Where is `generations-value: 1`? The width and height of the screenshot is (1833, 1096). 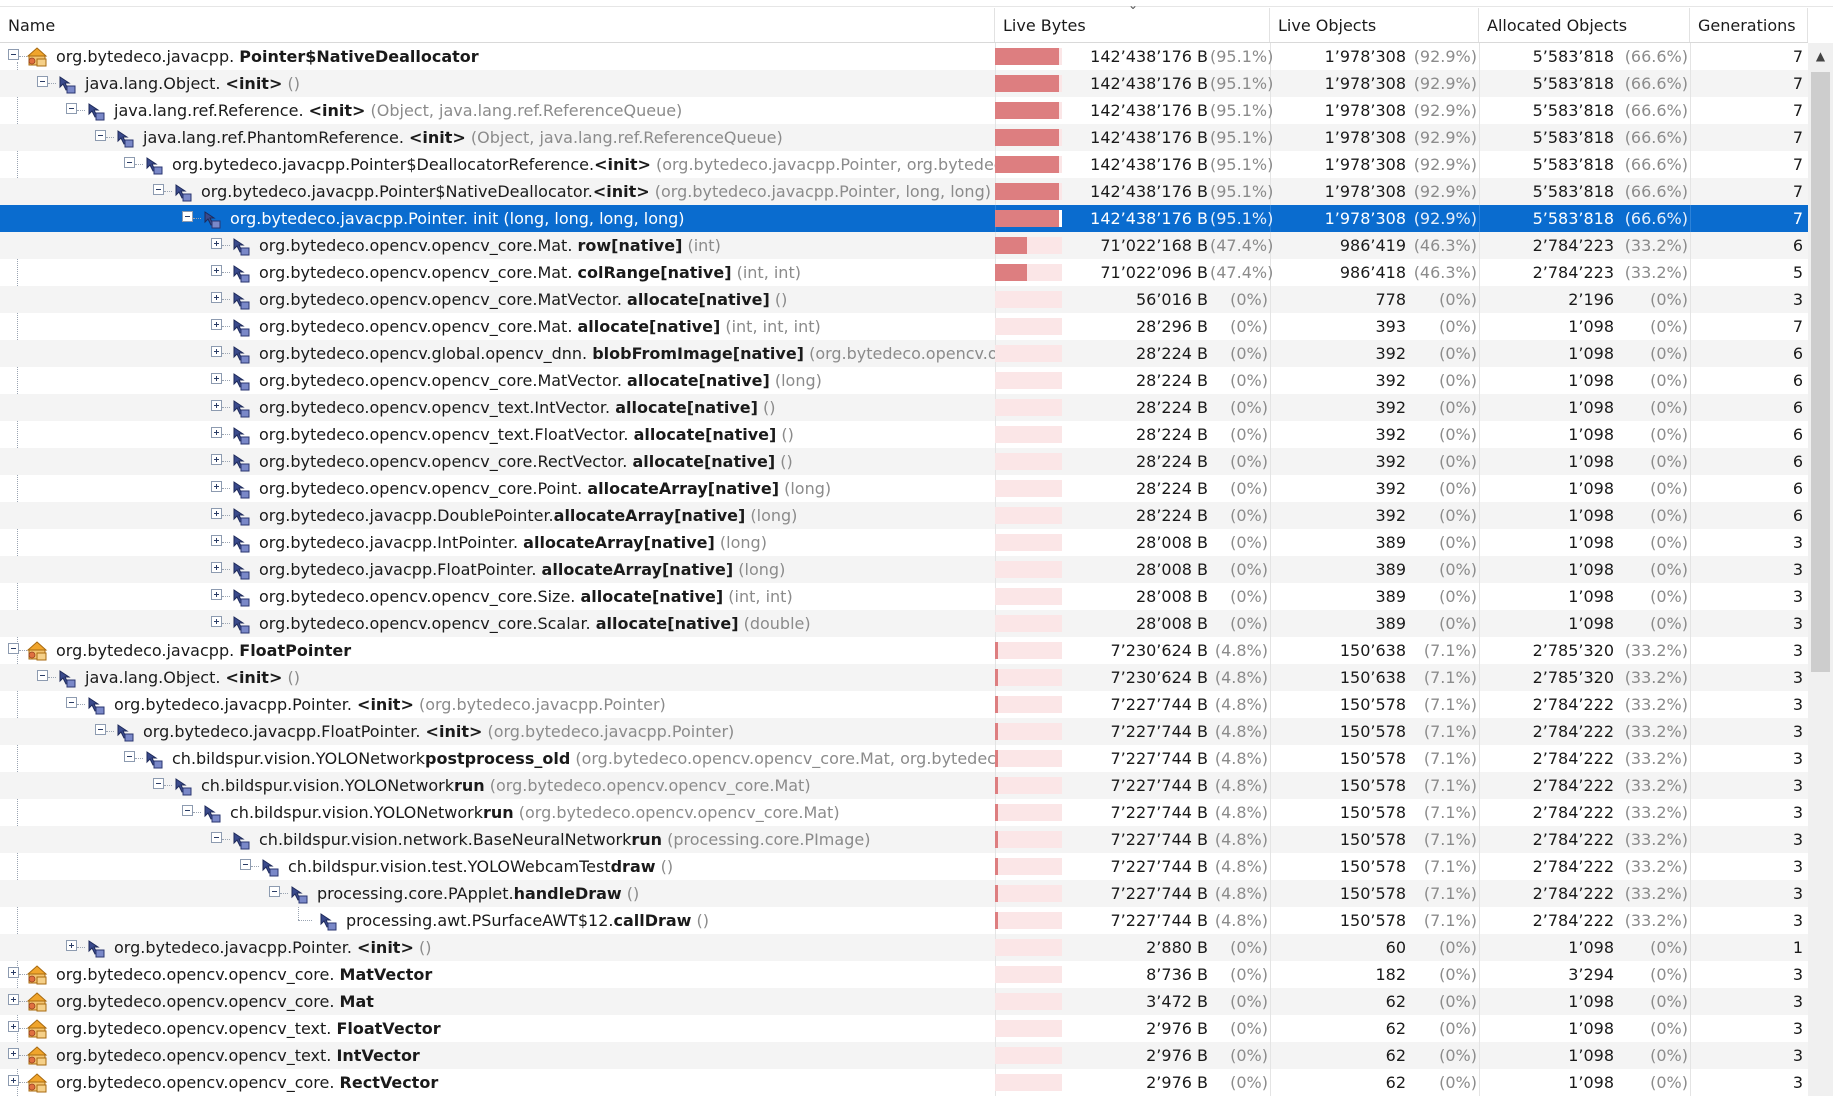
generations-value: 1 is located at coordinates (1797, 947).